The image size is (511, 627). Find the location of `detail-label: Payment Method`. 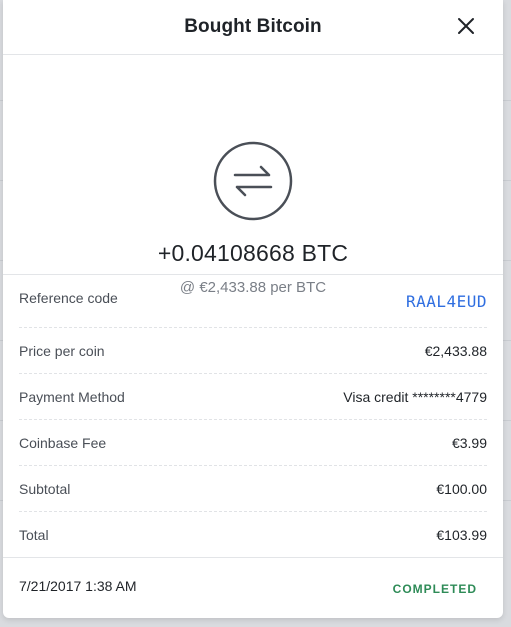

detail-label: Payment Method is located at coordinates (72, 396).